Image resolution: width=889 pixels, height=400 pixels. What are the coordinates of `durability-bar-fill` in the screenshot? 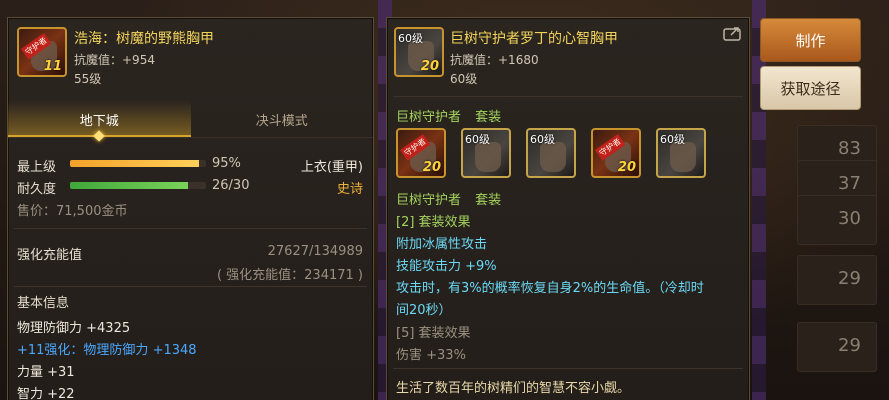 It's located at (129, 185).